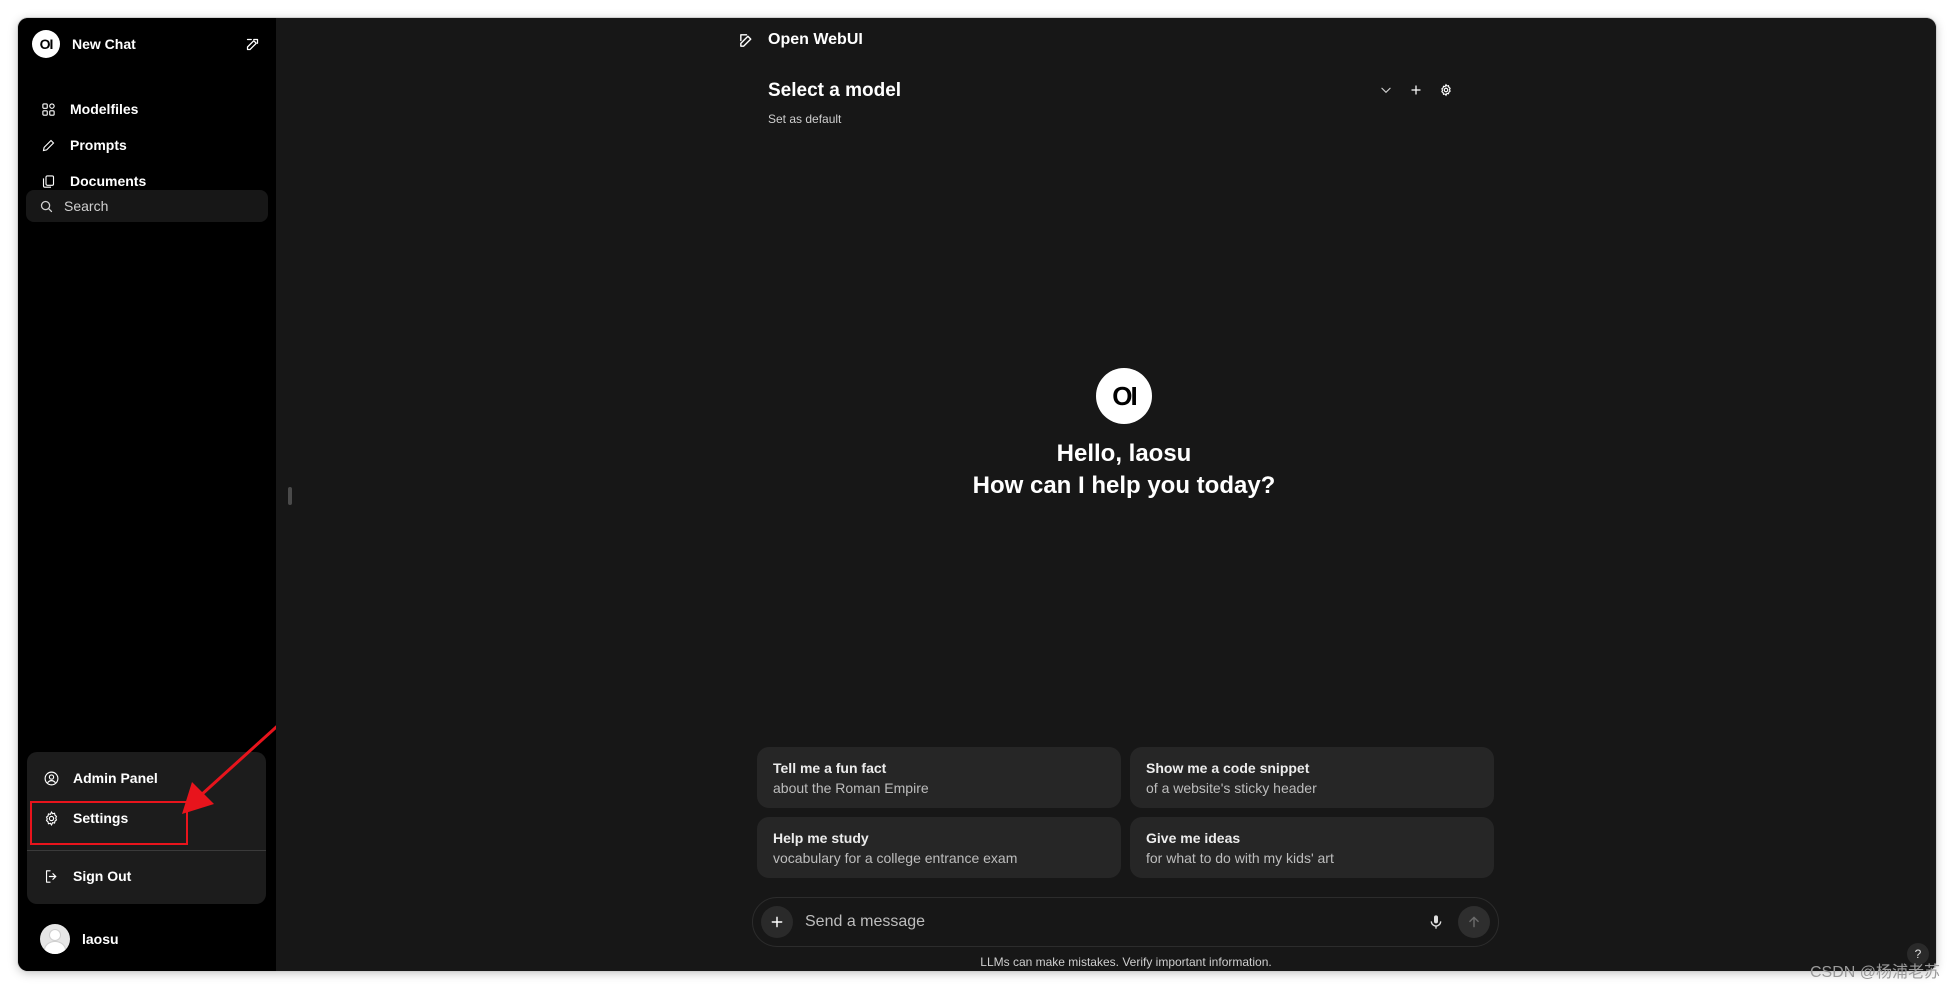 The image size is (1954, 989). Describe the element at coordinates (834, 91) in the screenshot. I see `model-selector: Select a model` at that location.